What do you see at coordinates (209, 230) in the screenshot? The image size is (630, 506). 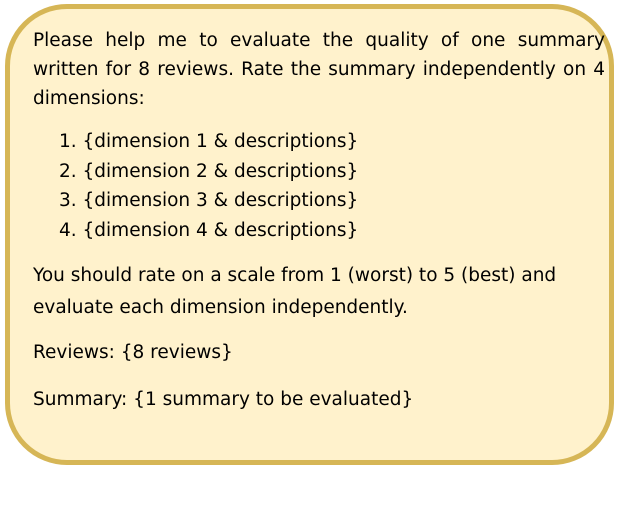 I see `dimension-item: 4. {dimension 4 & descriptions}` at bounding box center [209, 230].